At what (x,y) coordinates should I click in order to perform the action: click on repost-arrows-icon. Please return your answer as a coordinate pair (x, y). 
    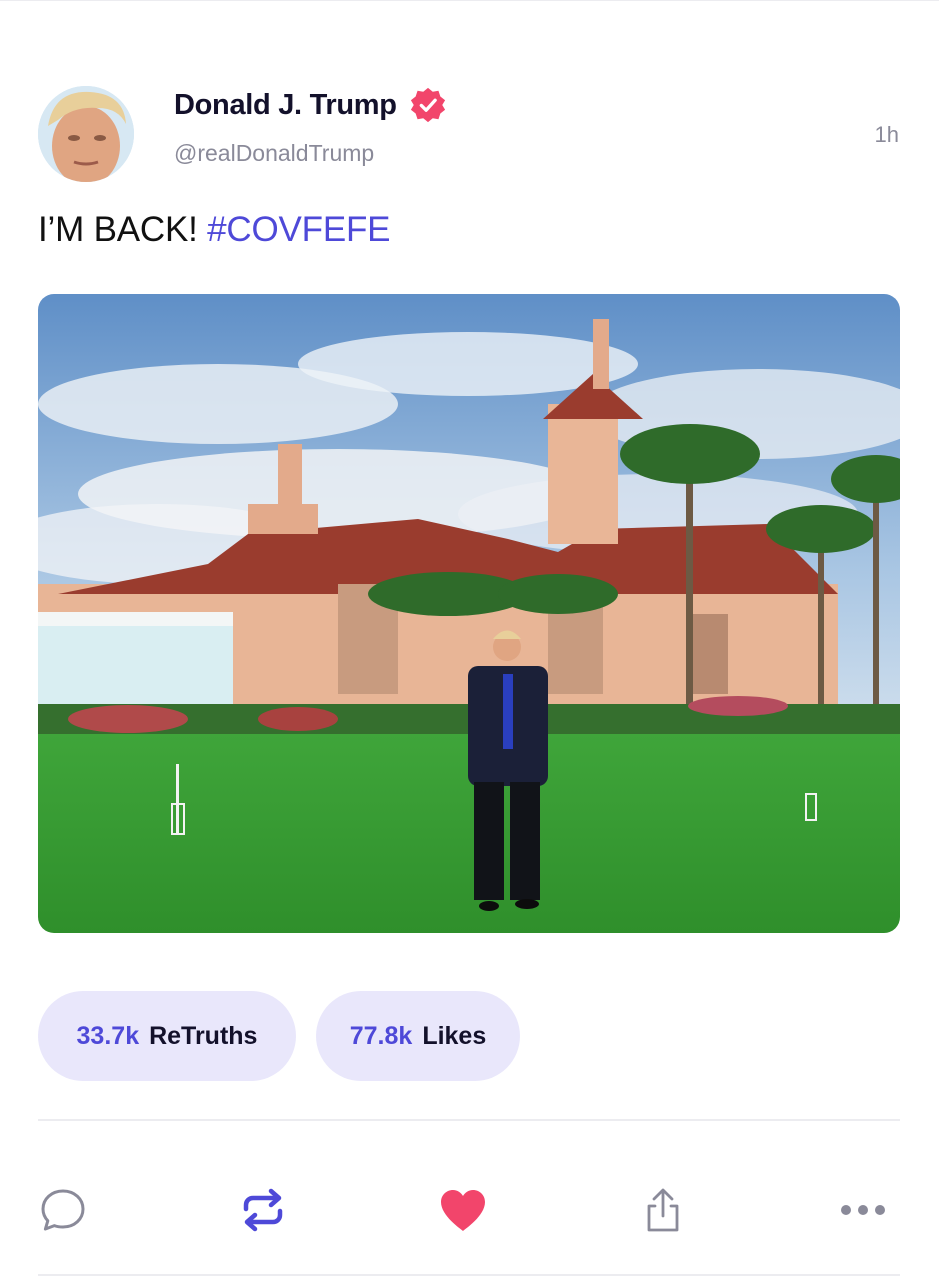
    Looking at the image, I should click on (263, 1210).